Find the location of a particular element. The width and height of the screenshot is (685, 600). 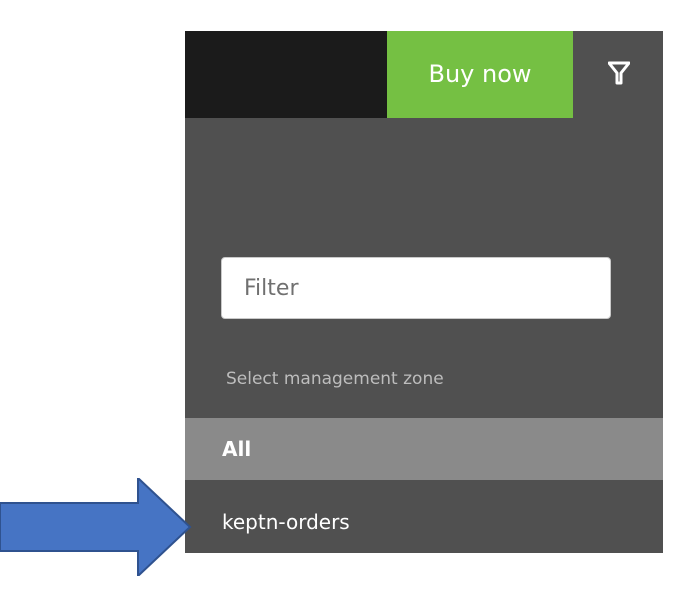

filter-input is located at coordinates (416, 288).